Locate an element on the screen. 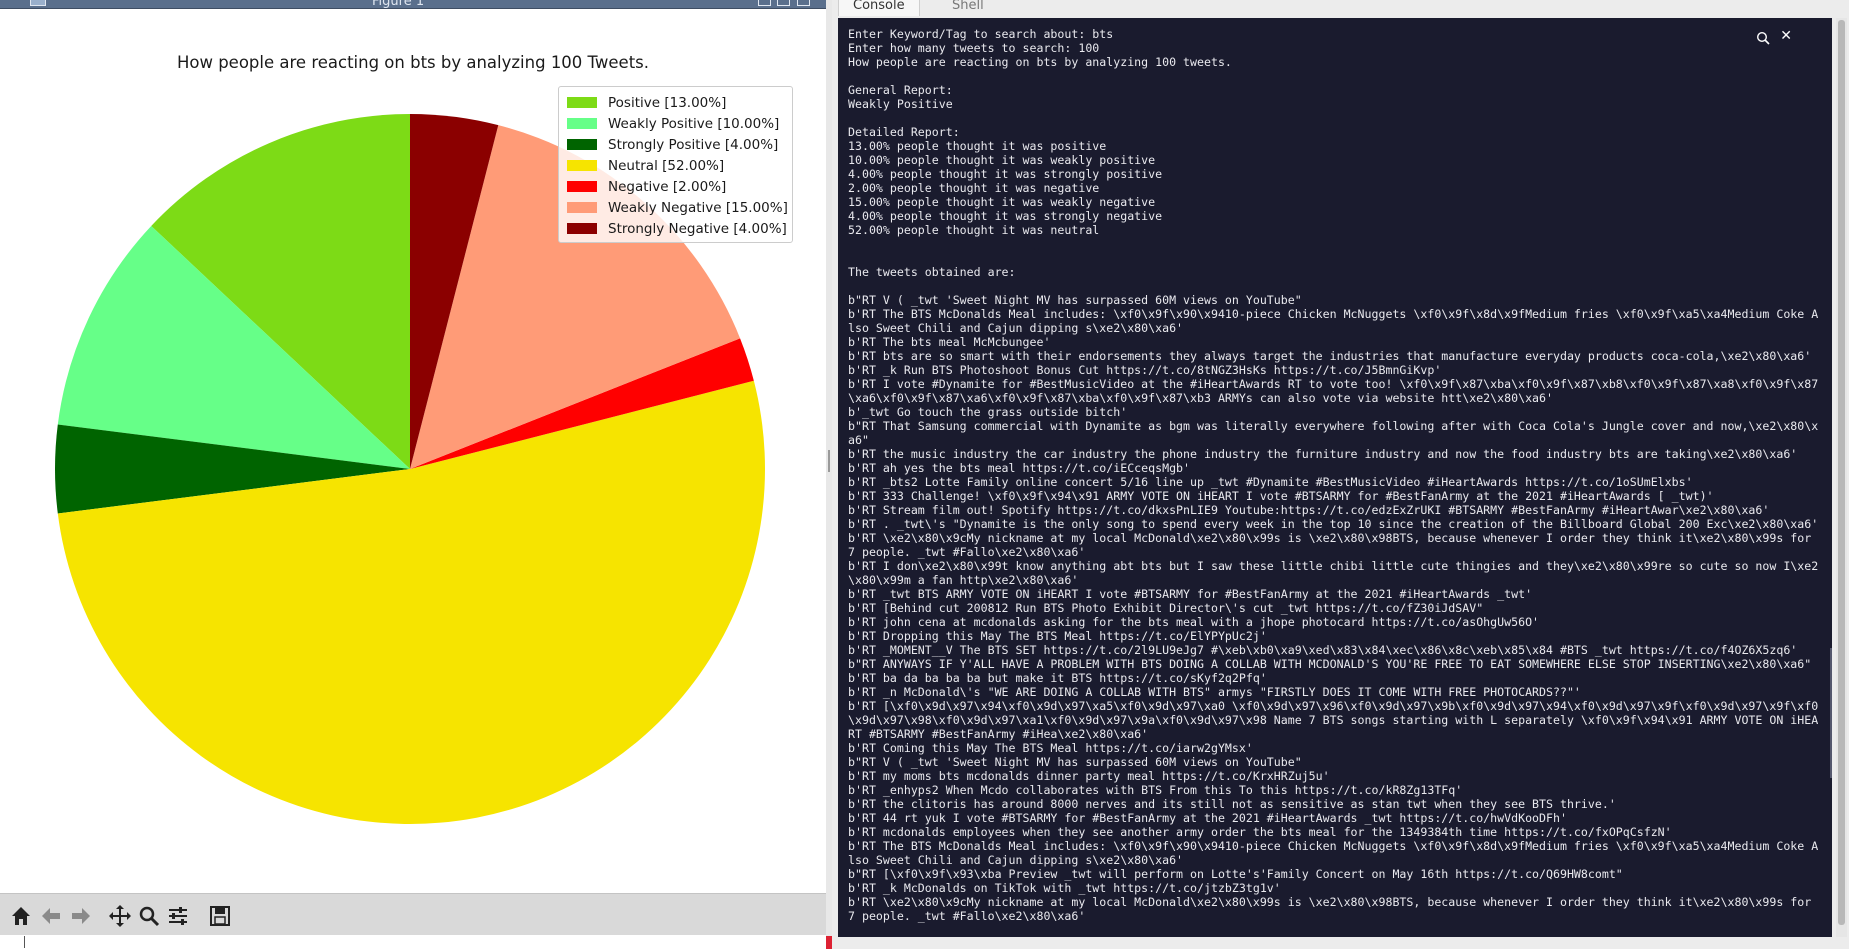  home-icon is located at coordinates (21, 916).